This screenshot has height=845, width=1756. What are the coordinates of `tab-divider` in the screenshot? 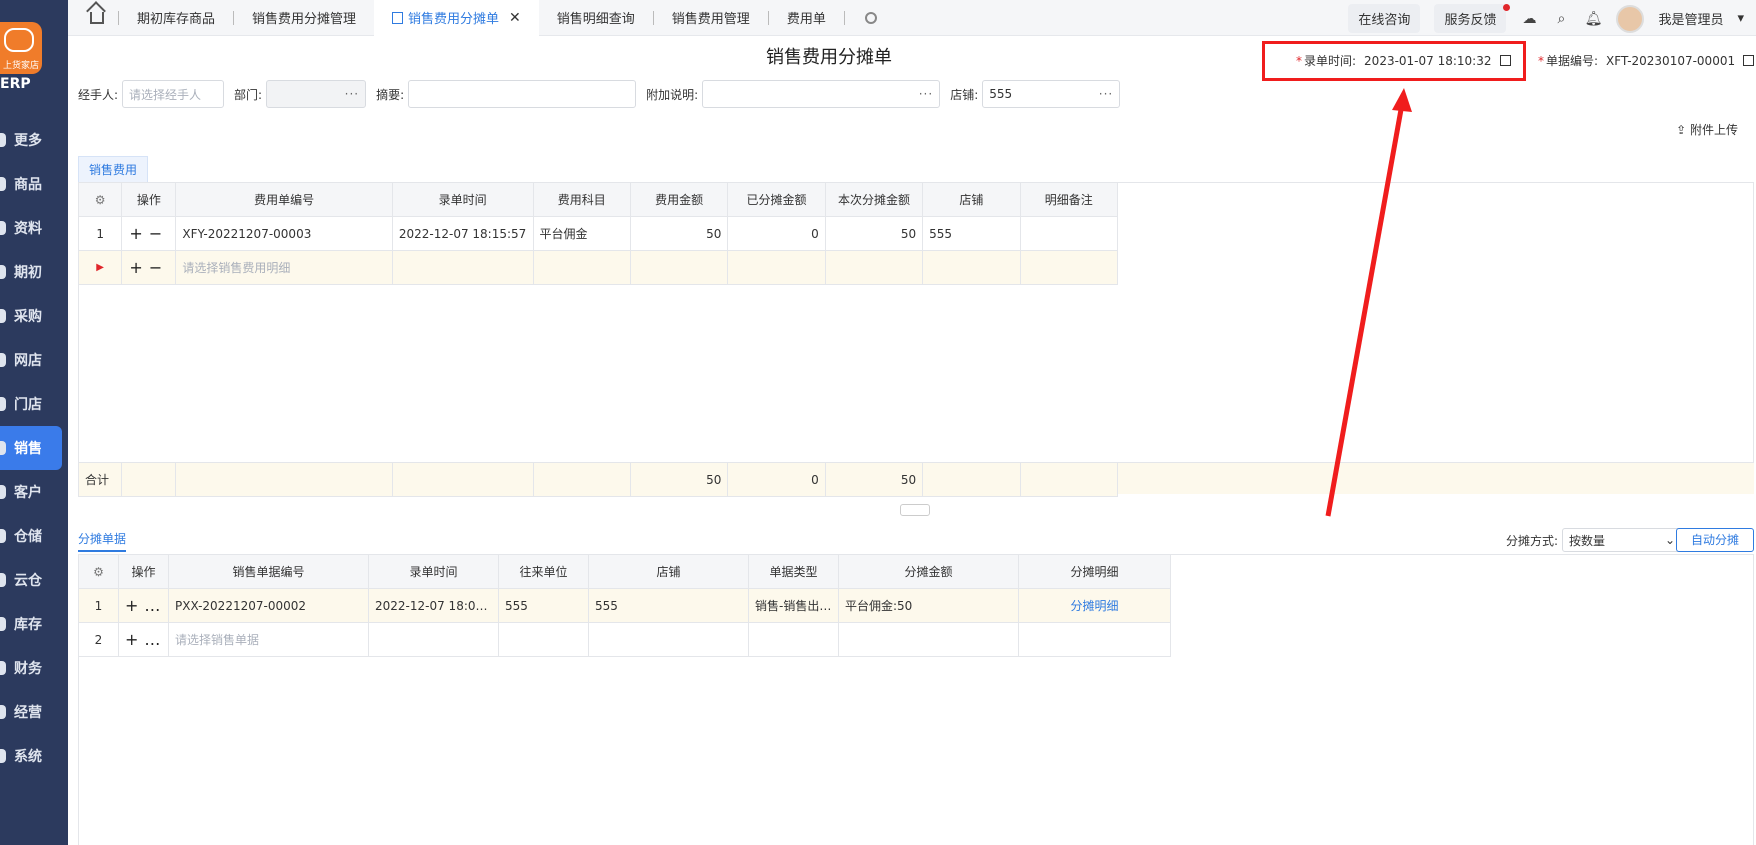 It's located at (844, 17).